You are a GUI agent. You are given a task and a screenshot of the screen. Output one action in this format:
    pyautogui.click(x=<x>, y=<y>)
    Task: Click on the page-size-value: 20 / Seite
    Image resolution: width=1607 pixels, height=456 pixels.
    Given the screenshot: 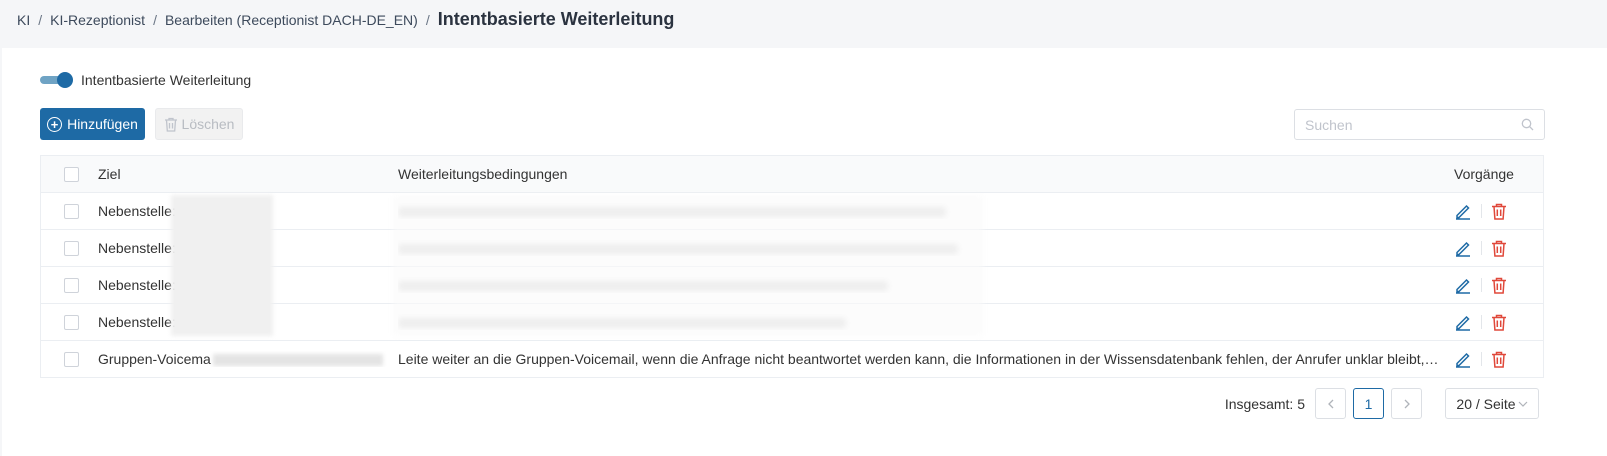 What is the action you would take?
    pyautogui.click(x=1486, y=403)
    